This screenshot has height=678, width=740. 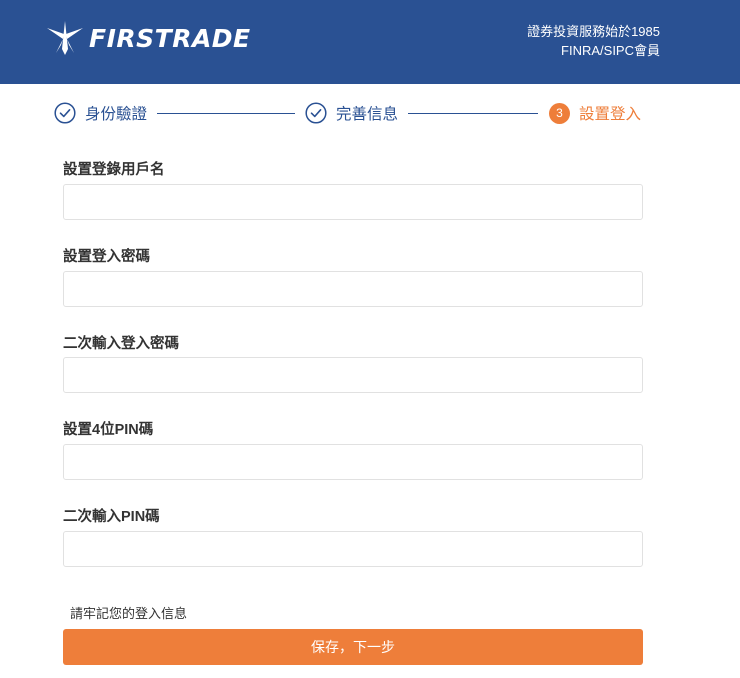 I want to click on progress-stepper: 身份驗證 完善信息 3 設置登入, so click(x=370, y=113).